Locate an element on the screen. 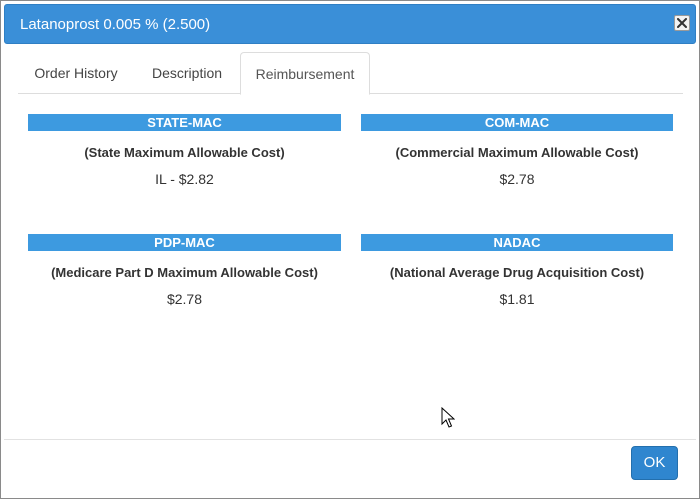  close-button is located at coordinates (682, 23).